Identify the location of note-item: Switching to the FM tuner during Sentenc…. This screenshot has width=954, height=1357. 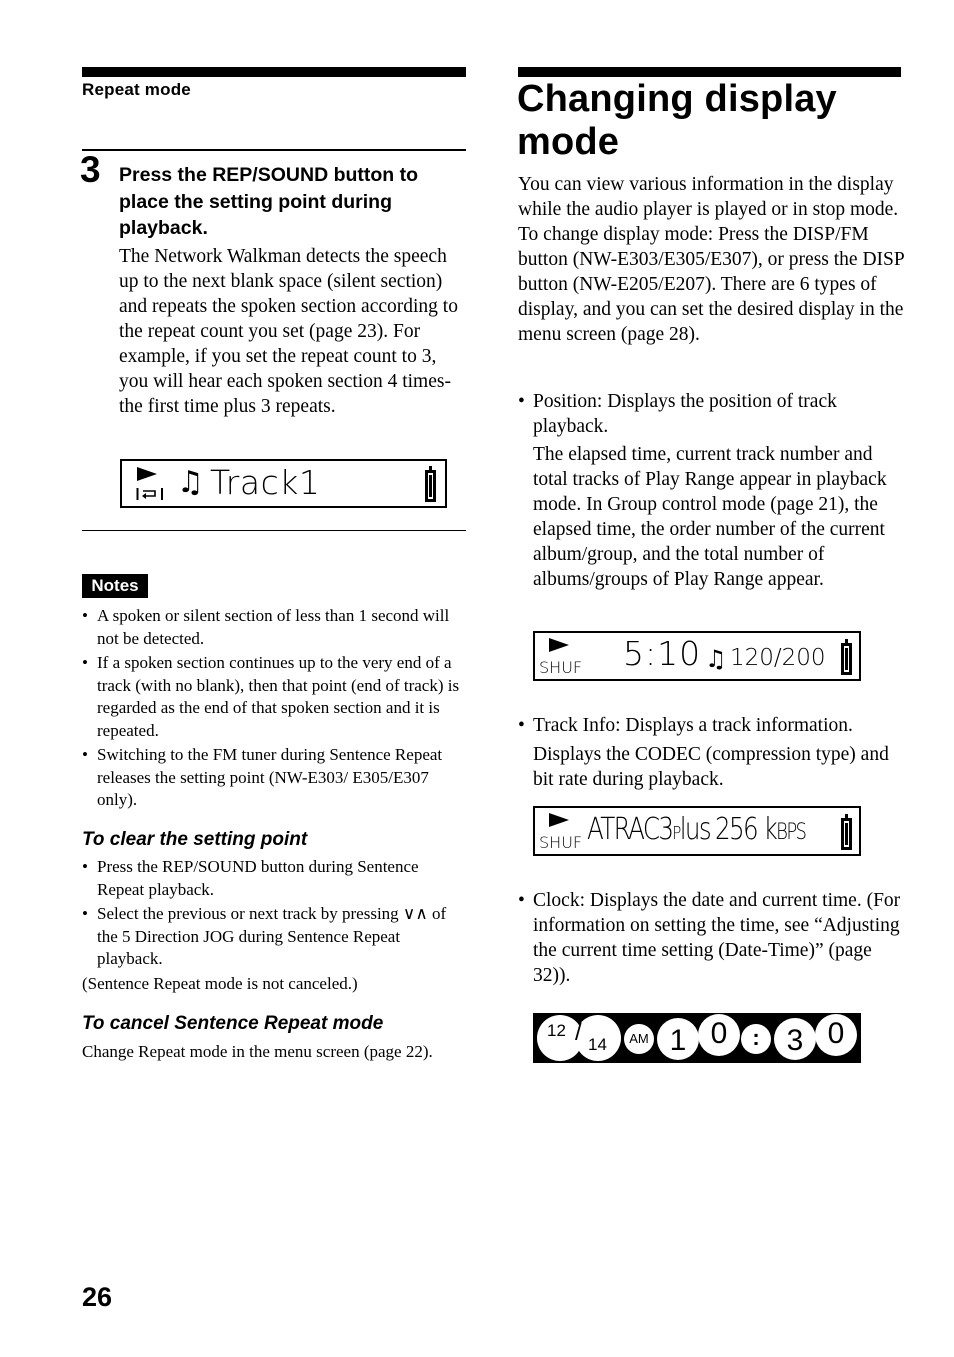
(274, 778).